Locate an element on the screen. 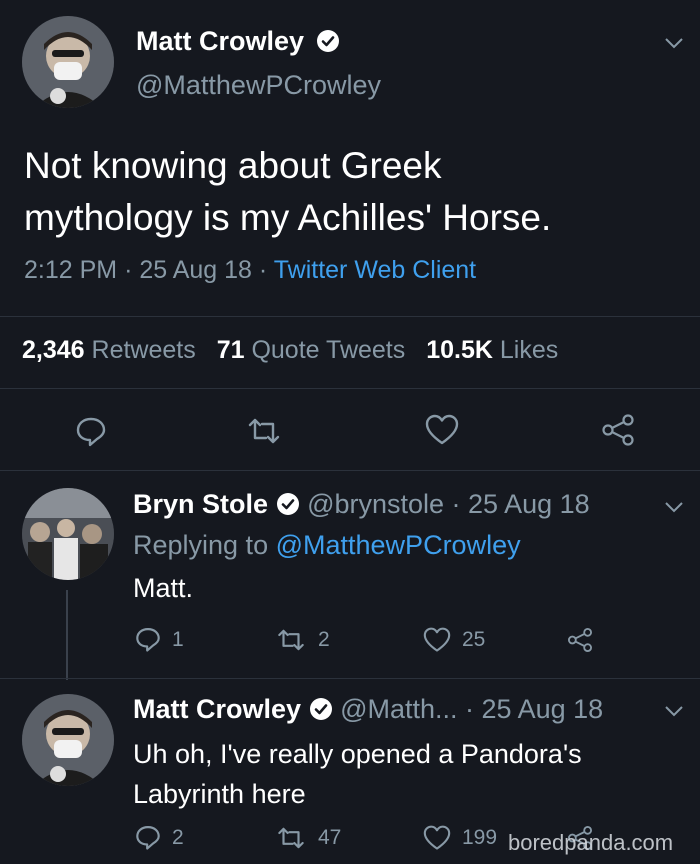 This screenshot has height=864, width=700. retweets-label: Retweets is located at coordinates (143, 350).